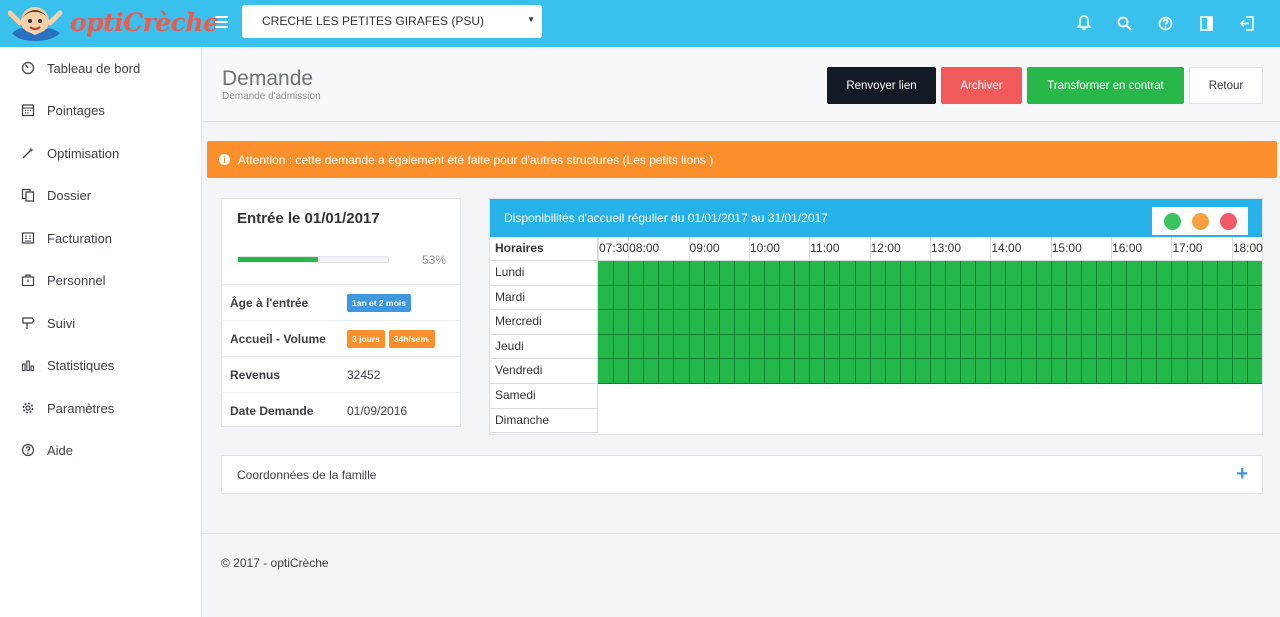  What do you see at coordinates (269, 302) in the screenshot?
I see `info-label: Âge à l'entrée` at bounding box center [269, 302].